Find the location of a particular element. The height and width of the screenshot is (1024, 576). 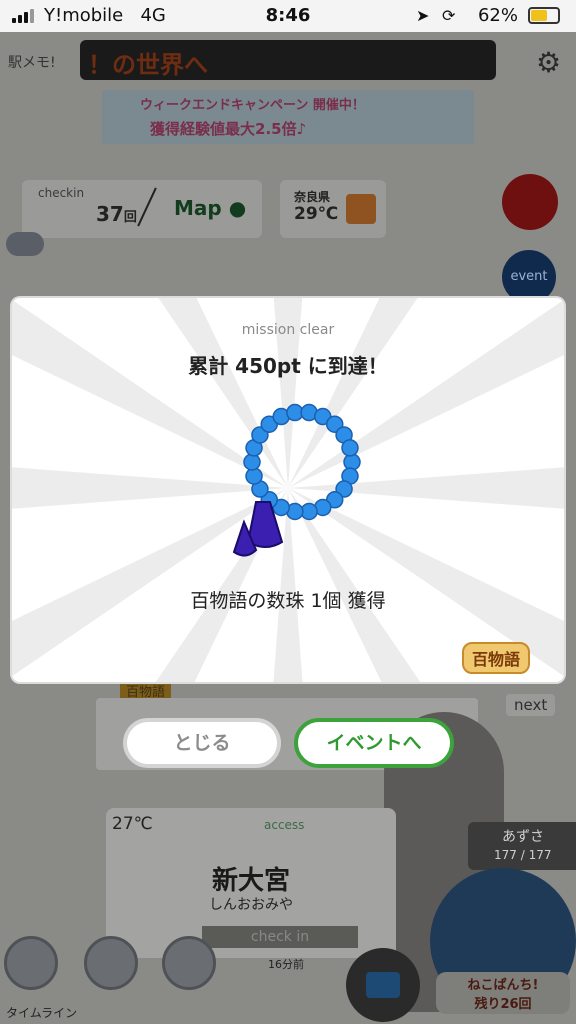

reward-text: 百物語の数珠 1個 獲得 is located at coordinates (288, 601).